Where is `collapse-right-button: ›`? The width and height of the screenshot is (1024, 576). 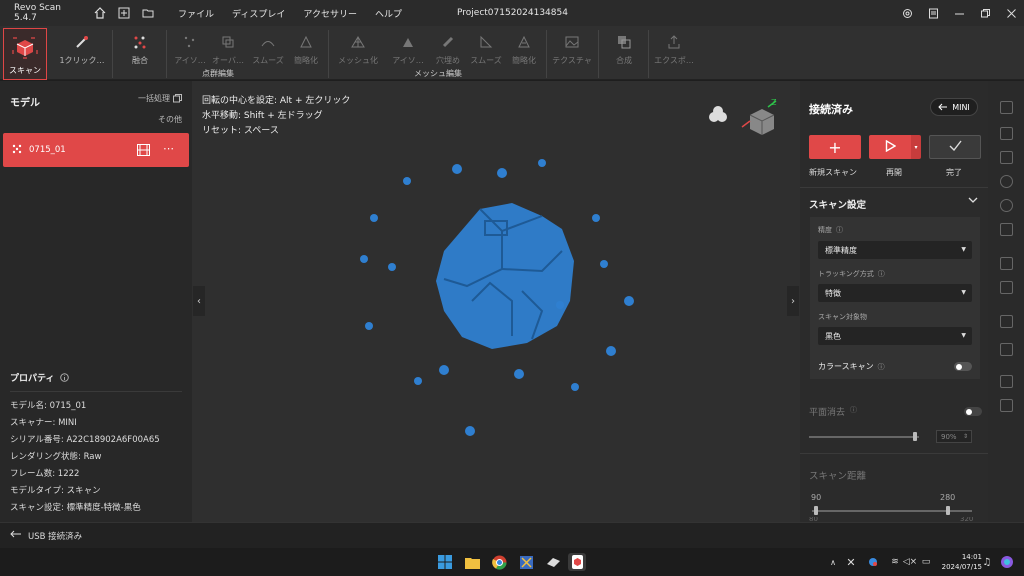 collapse-right-button: › is located at coordinates (793, 301).